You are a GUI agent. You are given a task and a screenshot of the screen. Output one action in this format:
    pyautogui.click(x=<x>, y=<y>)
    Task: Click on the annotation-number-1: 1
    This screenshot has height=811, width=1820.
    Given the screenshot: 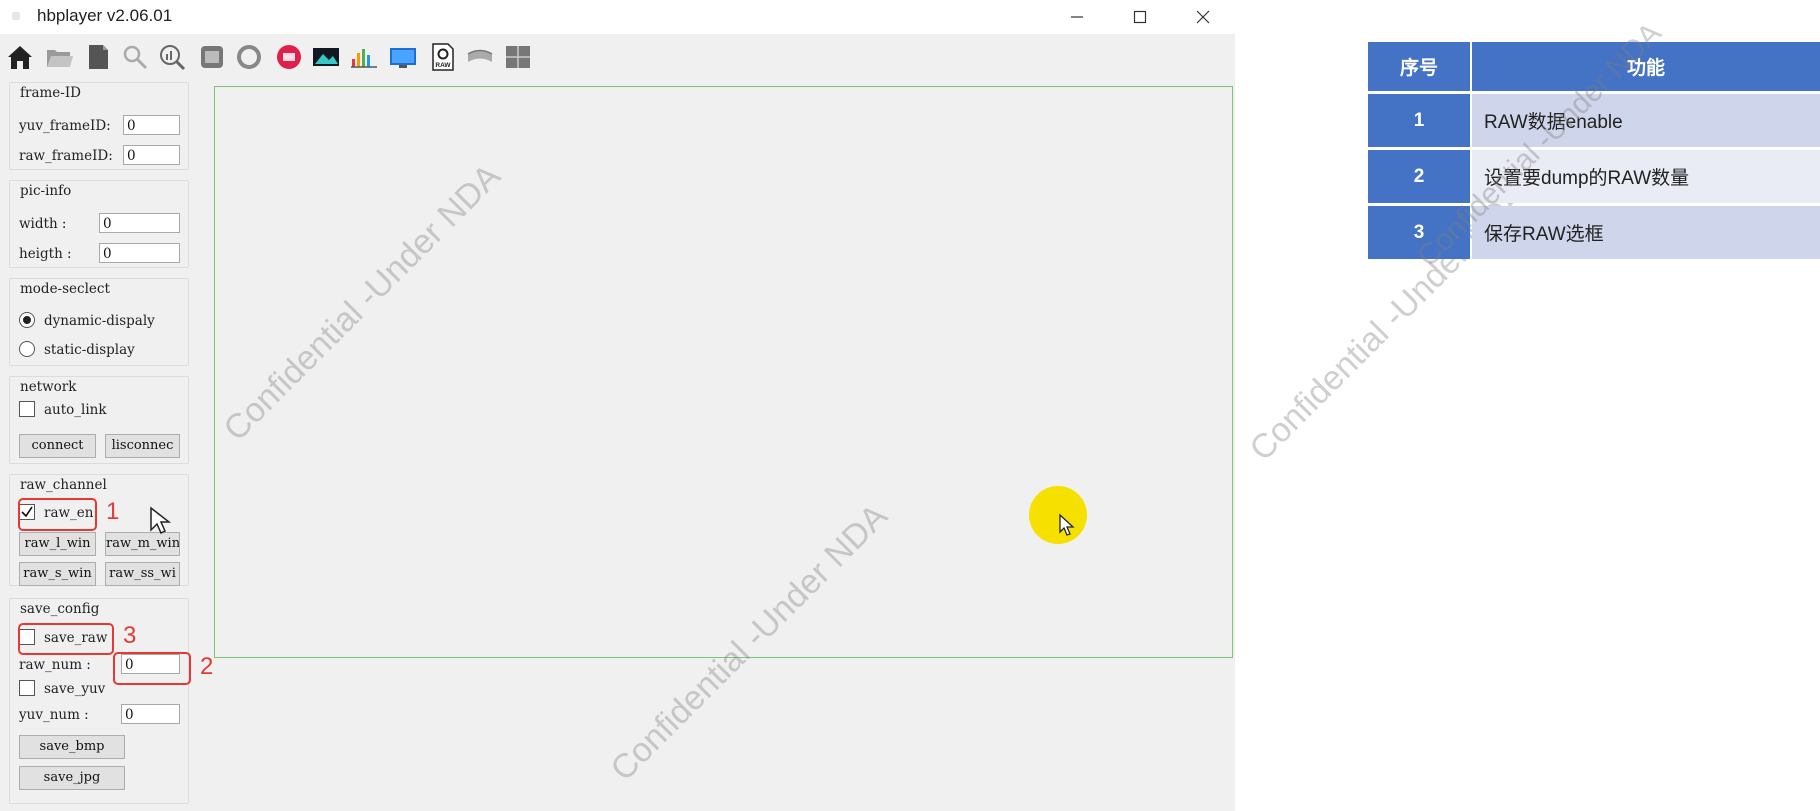 What is the action you would take?
    pyautogui.click(x=113, y=511)
    